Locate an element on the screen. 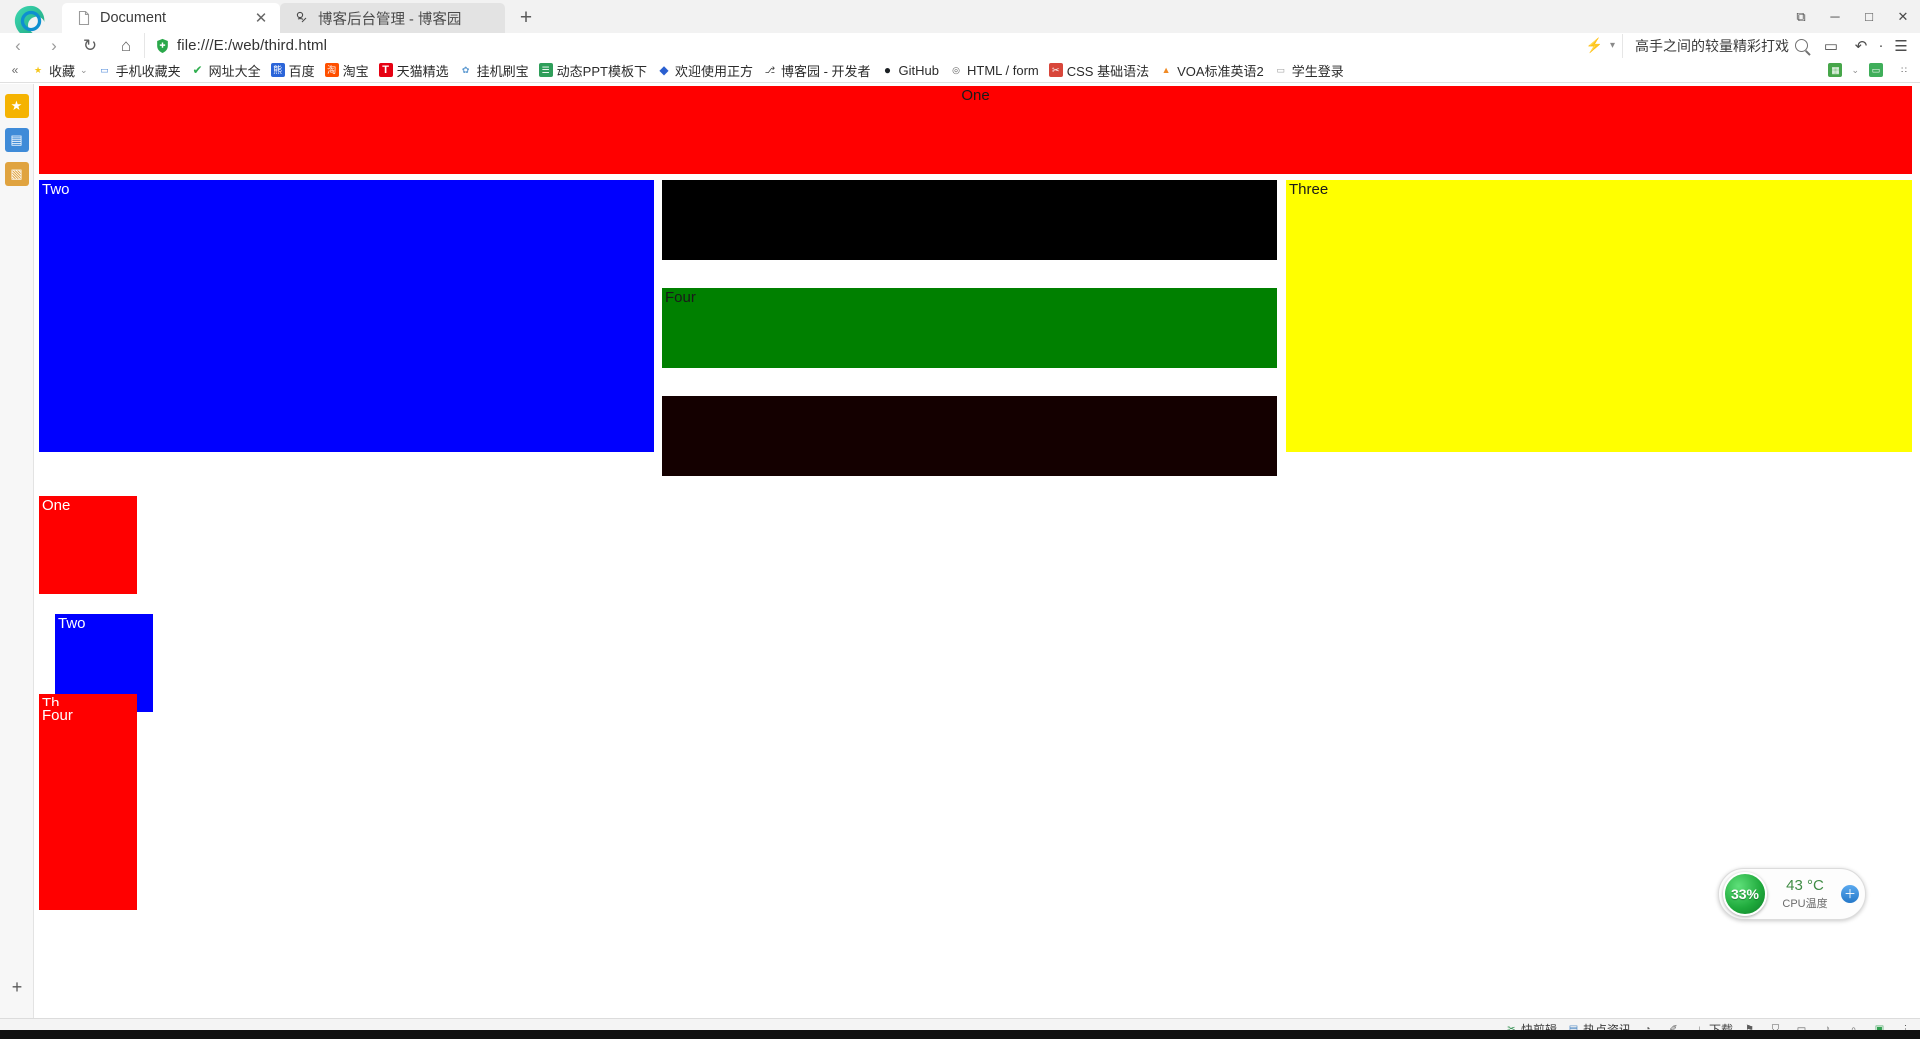 The width and height of the screenshot is (1920, 1040). bookmark-item-12: ✂ CSS 基础语法 is located at coordinates (1099, 70).